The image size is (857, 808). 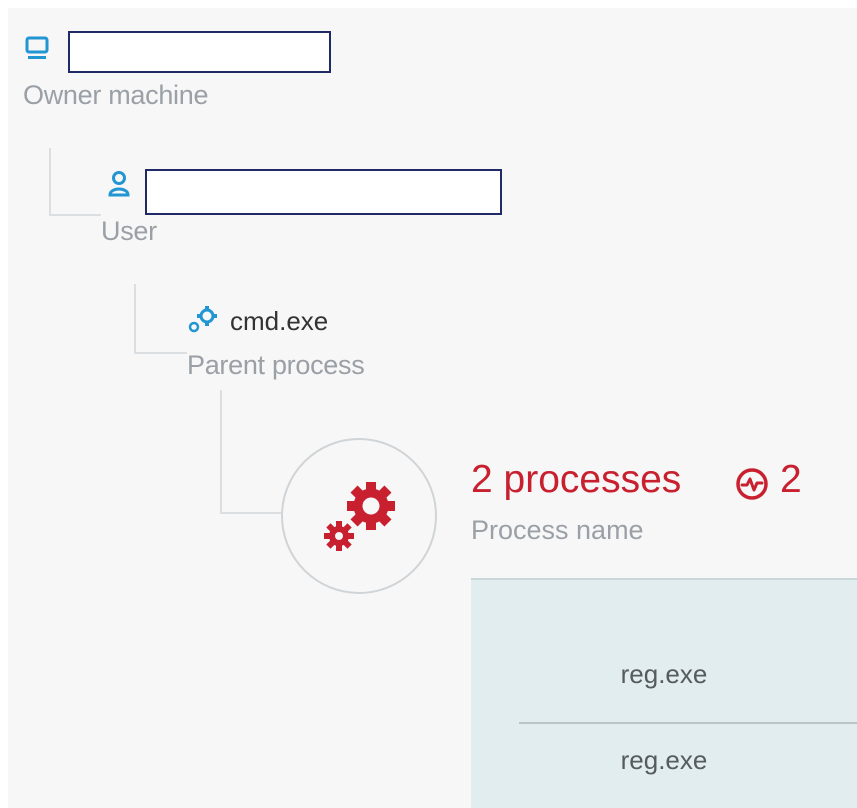 What do you see at coordinates (557, 530) in the screenshot?
I see `process-name-label: Process name` at bounding box center [557, 530].